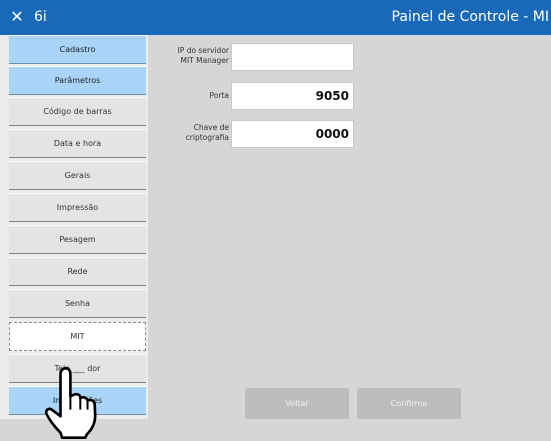  I want to click on sidebar-item-label: Parâmetros, so click(77, 80).